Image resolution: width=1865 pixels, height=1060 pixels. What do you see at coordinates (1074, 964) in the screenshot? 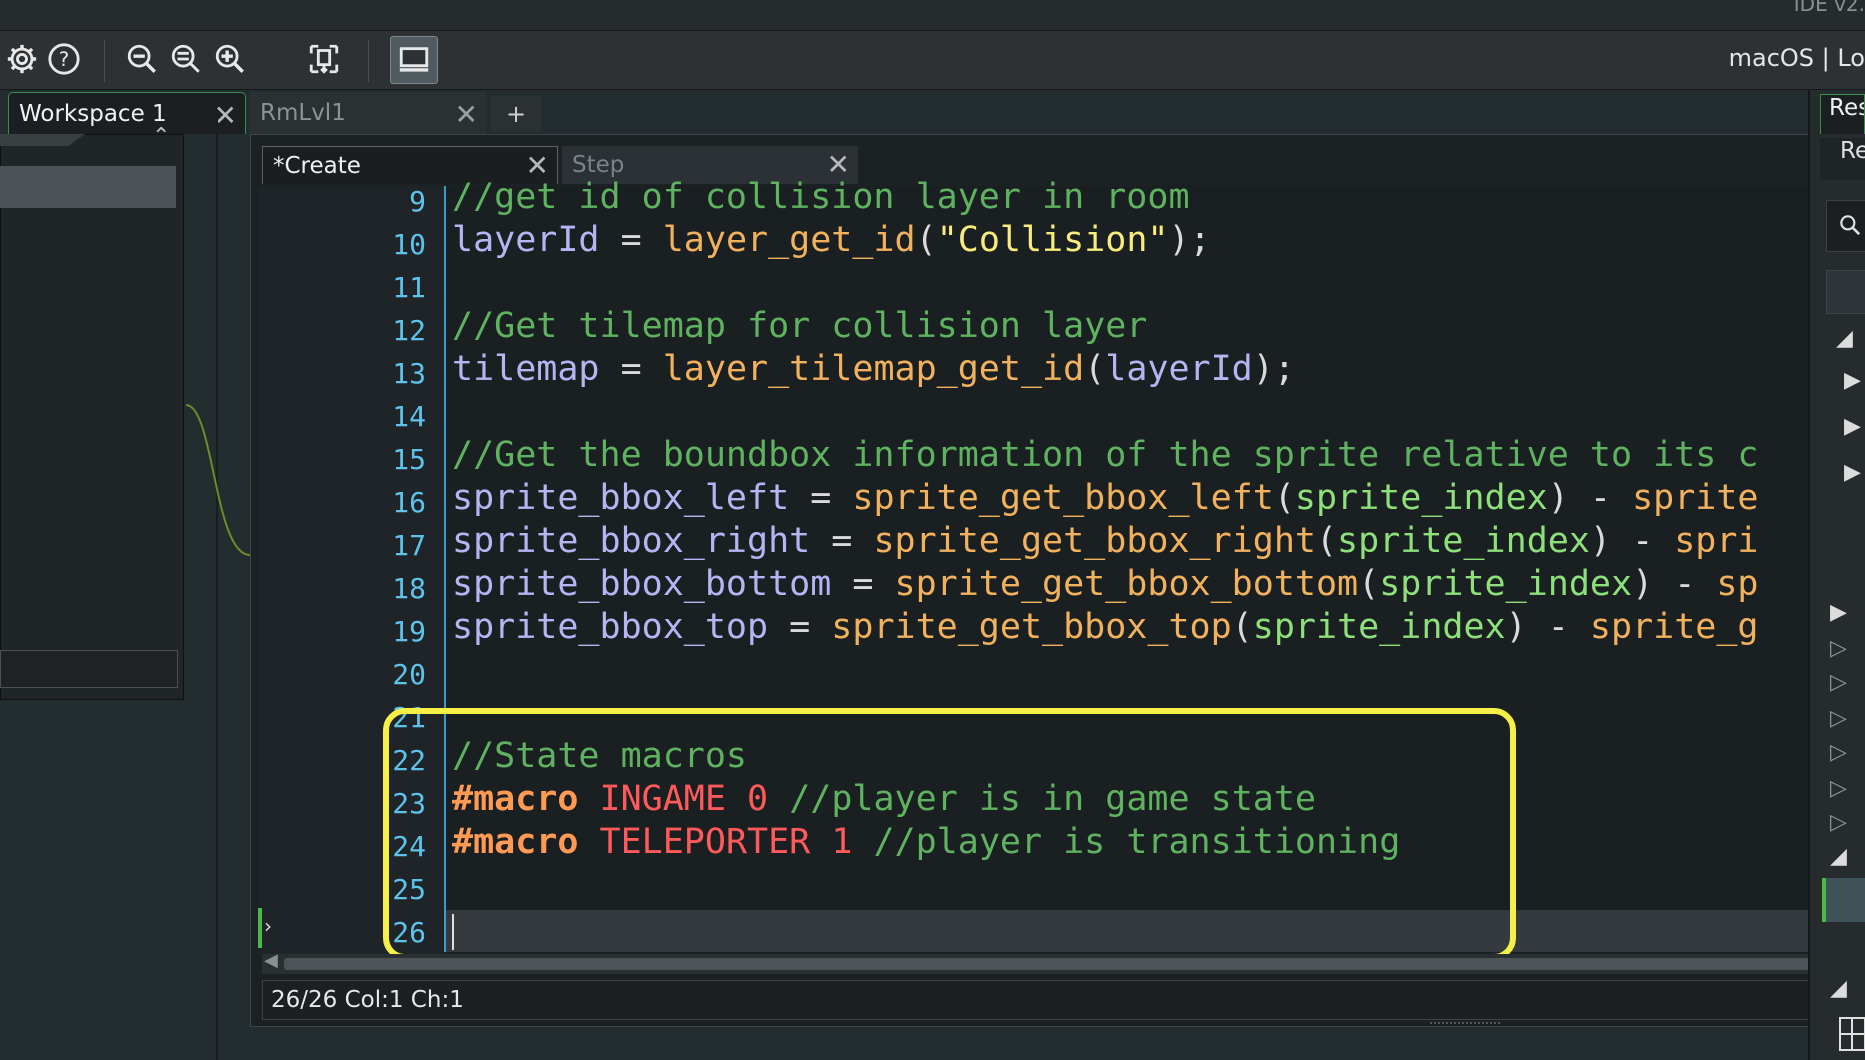
I see `scrollbar-thumb` at bounding box center [1074, 964].